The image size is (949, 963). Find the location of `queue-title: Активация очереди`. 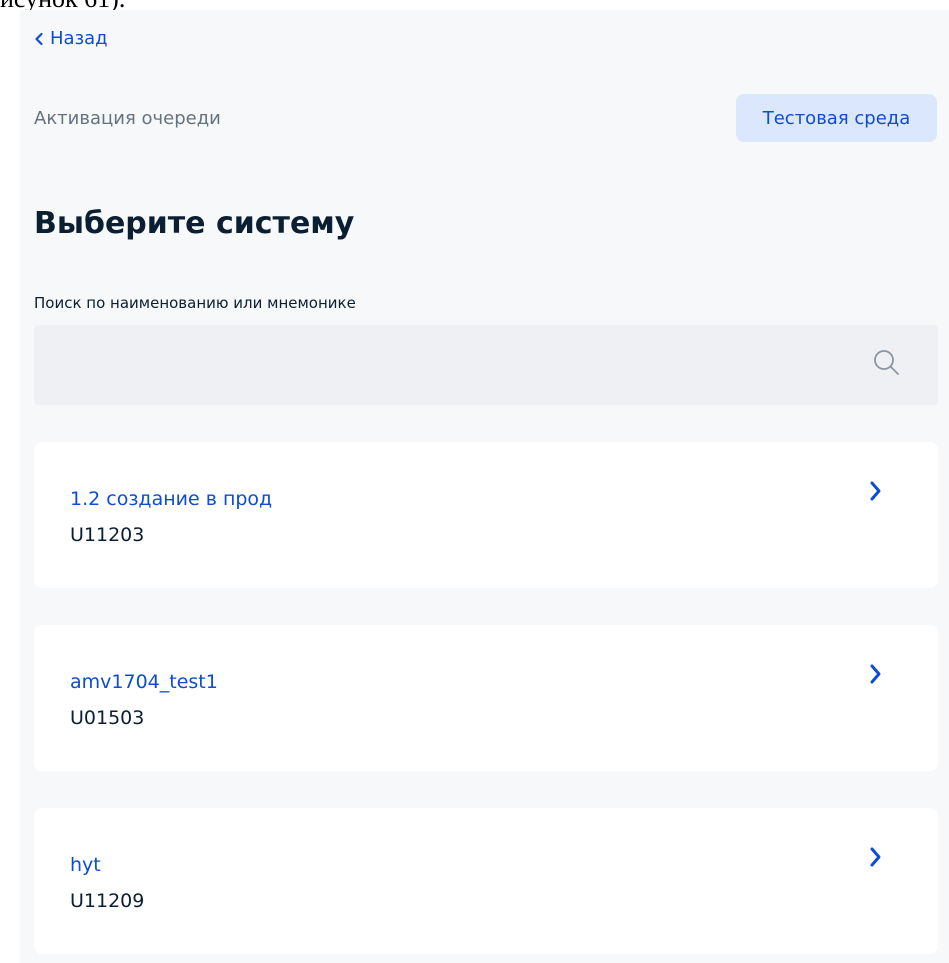

queue-title: Активация очереди is located at coordinates (127, 118).